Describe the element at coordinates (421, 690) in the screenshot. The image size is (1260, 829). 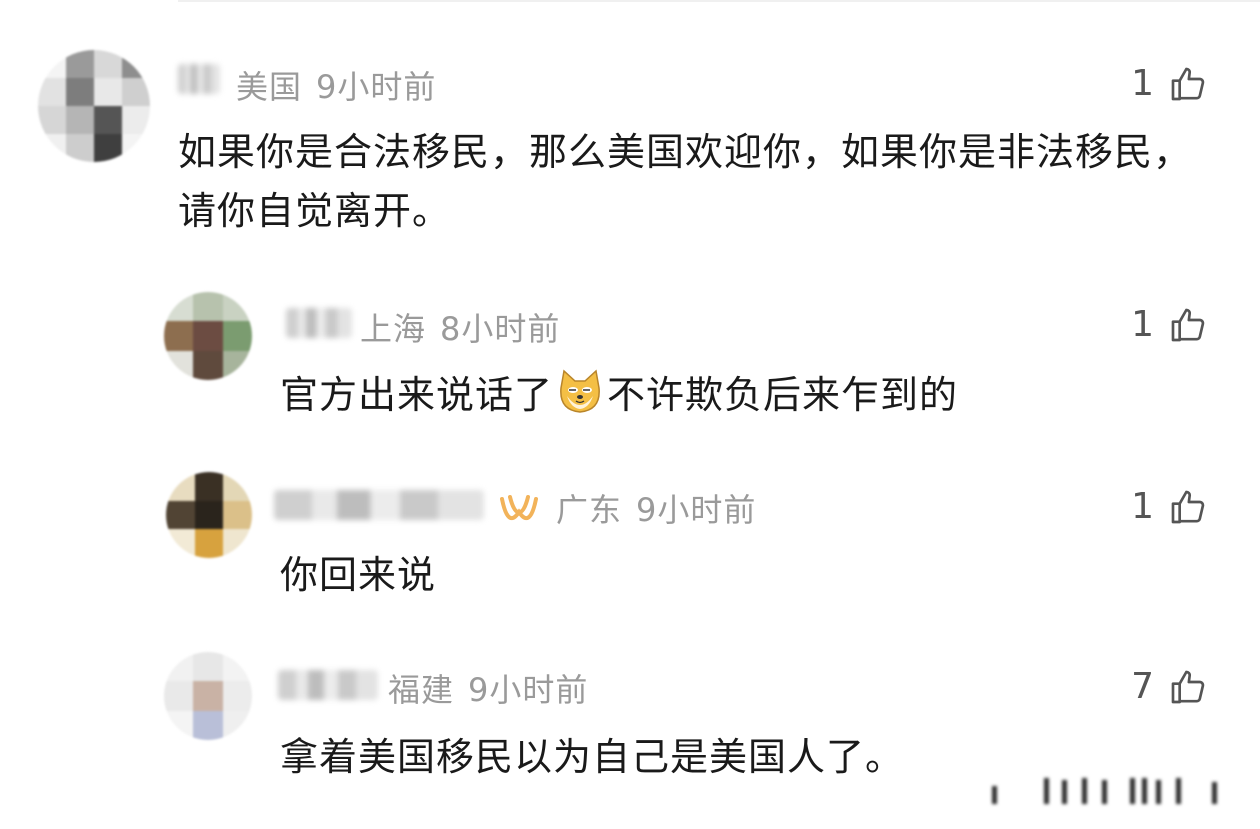
I see `comment-region: 福建` at that location.